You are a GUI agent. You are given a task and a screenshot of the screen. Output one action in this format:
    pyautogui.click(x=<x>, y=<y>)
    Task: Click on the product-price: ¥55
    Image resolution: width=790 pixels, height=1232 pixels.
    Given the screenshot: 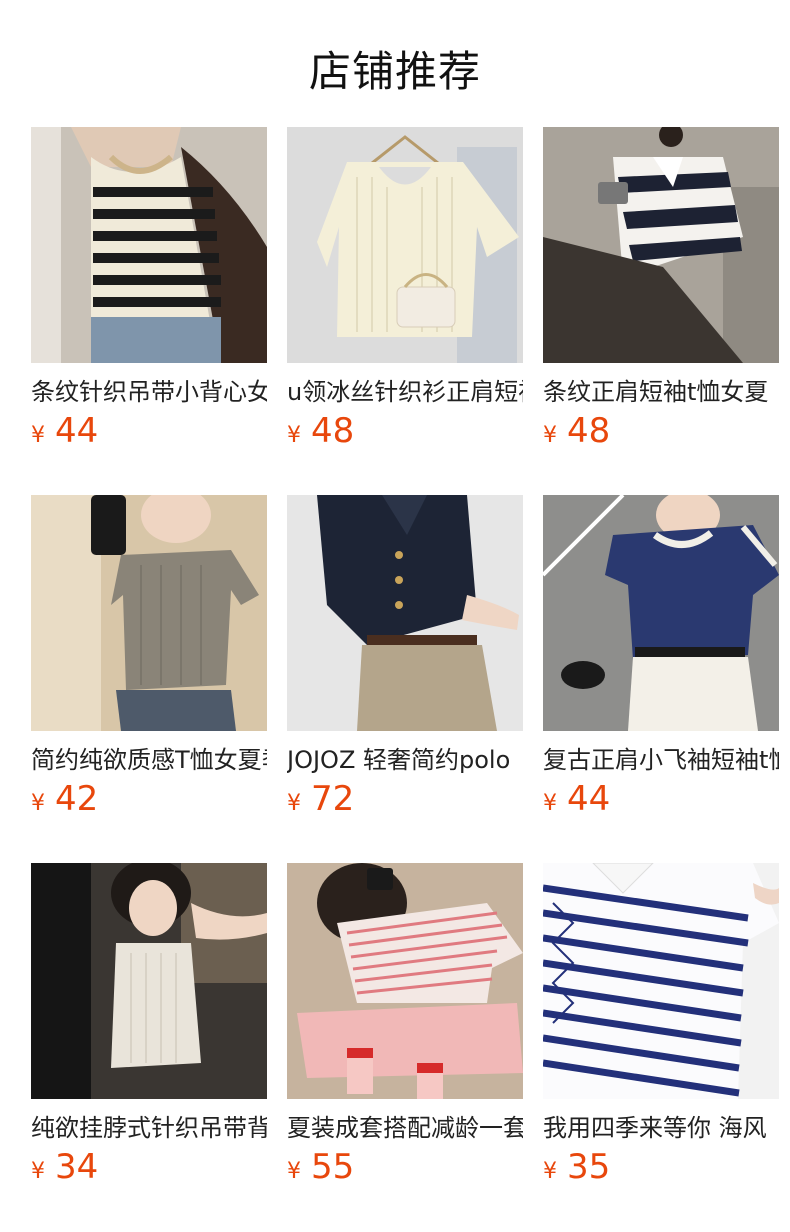 What is the action you would take?
    pyautogui.click(x=405, y=1170)
    